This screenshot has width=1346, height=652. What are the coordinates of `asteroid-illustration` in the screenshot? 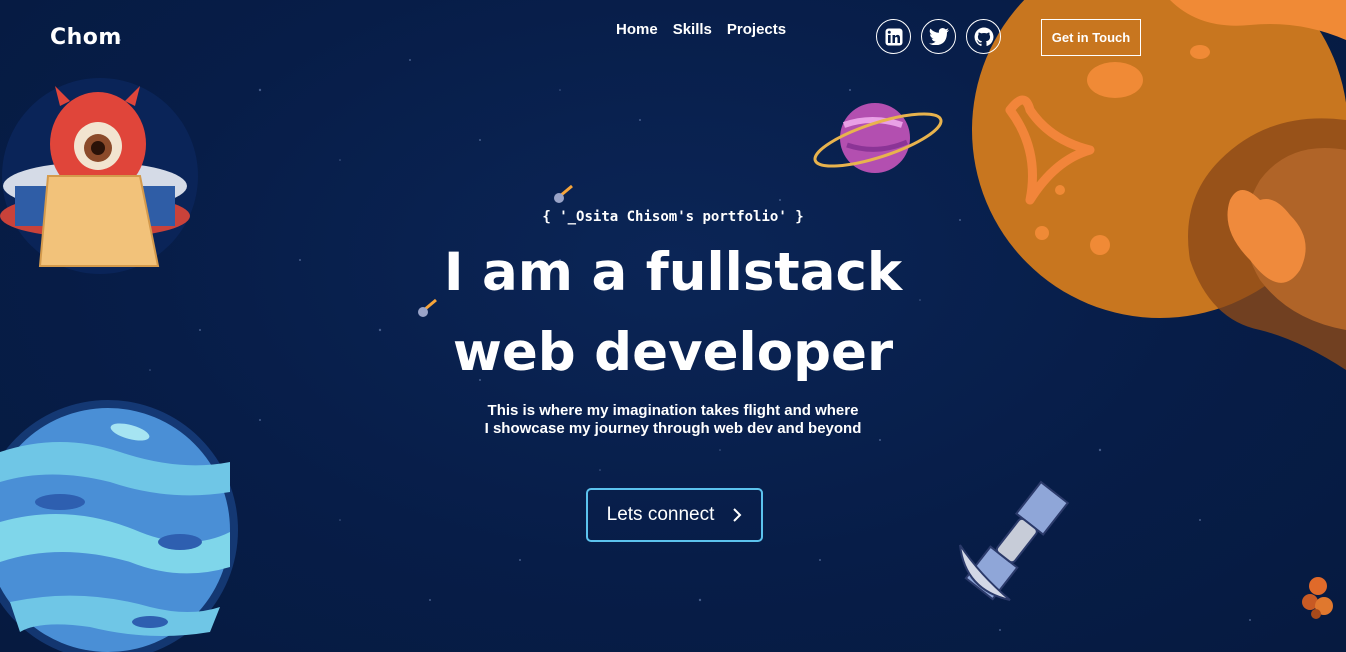 It's located at (1317, 598).